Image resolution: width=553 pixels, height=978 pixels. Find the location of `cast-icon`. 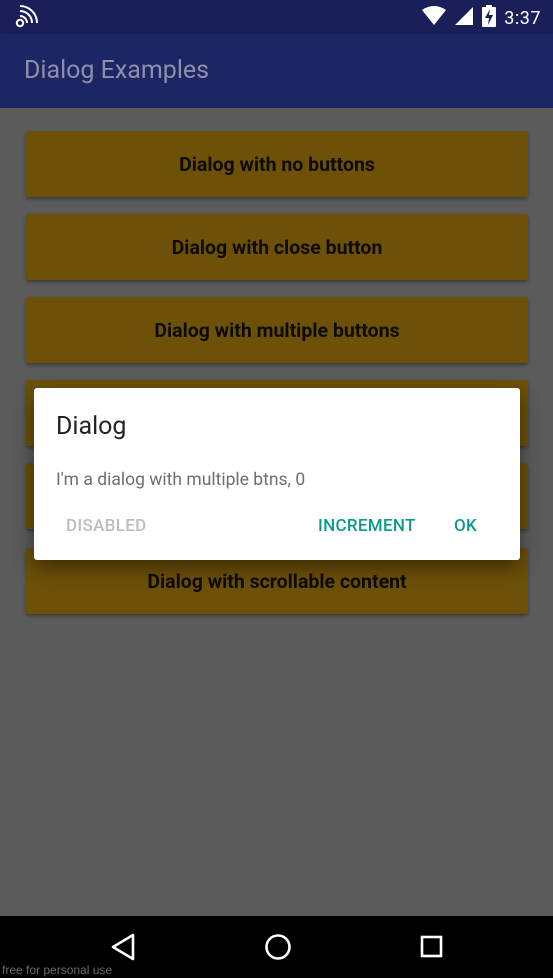

cast-icon is located at coordinates (27, 20).